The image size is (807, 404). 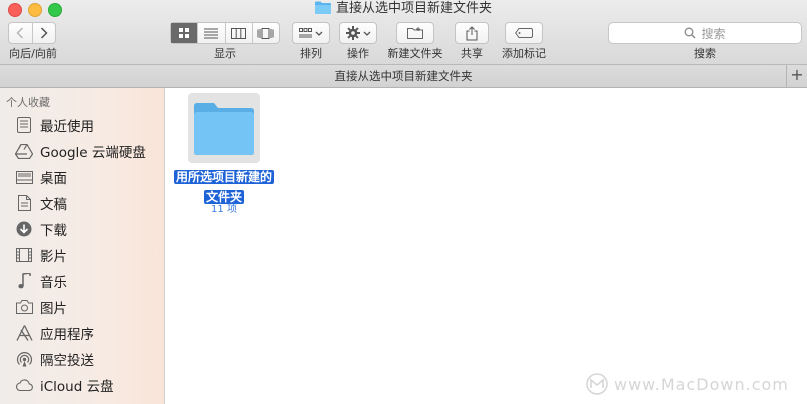 I want to click on downloads-icon, so click(x=24, y=229).